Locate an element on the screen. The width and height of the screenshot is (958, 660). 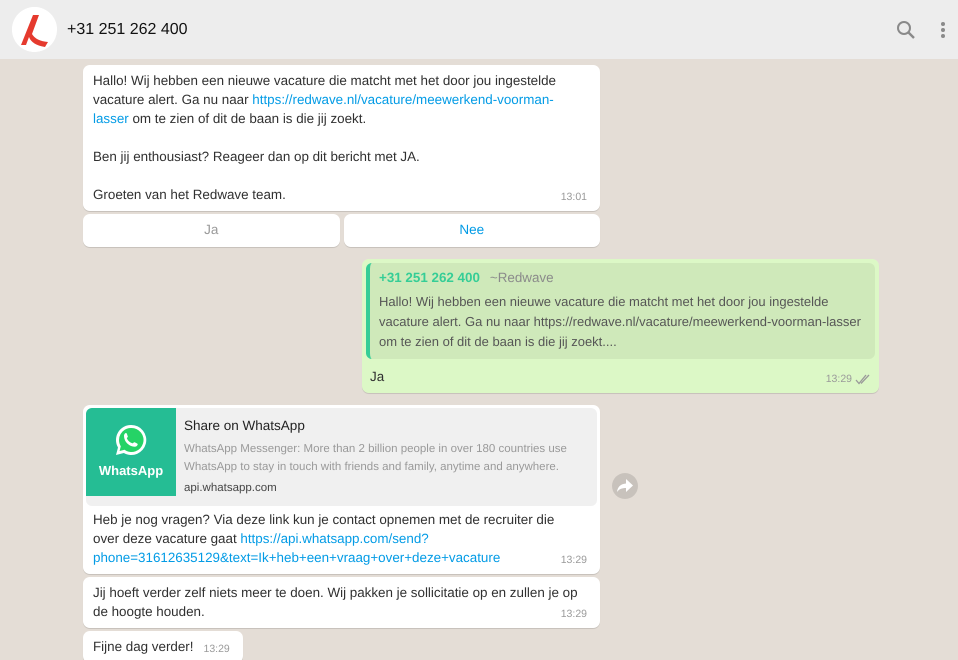
quoted-message is located at coordinates (620, 311).